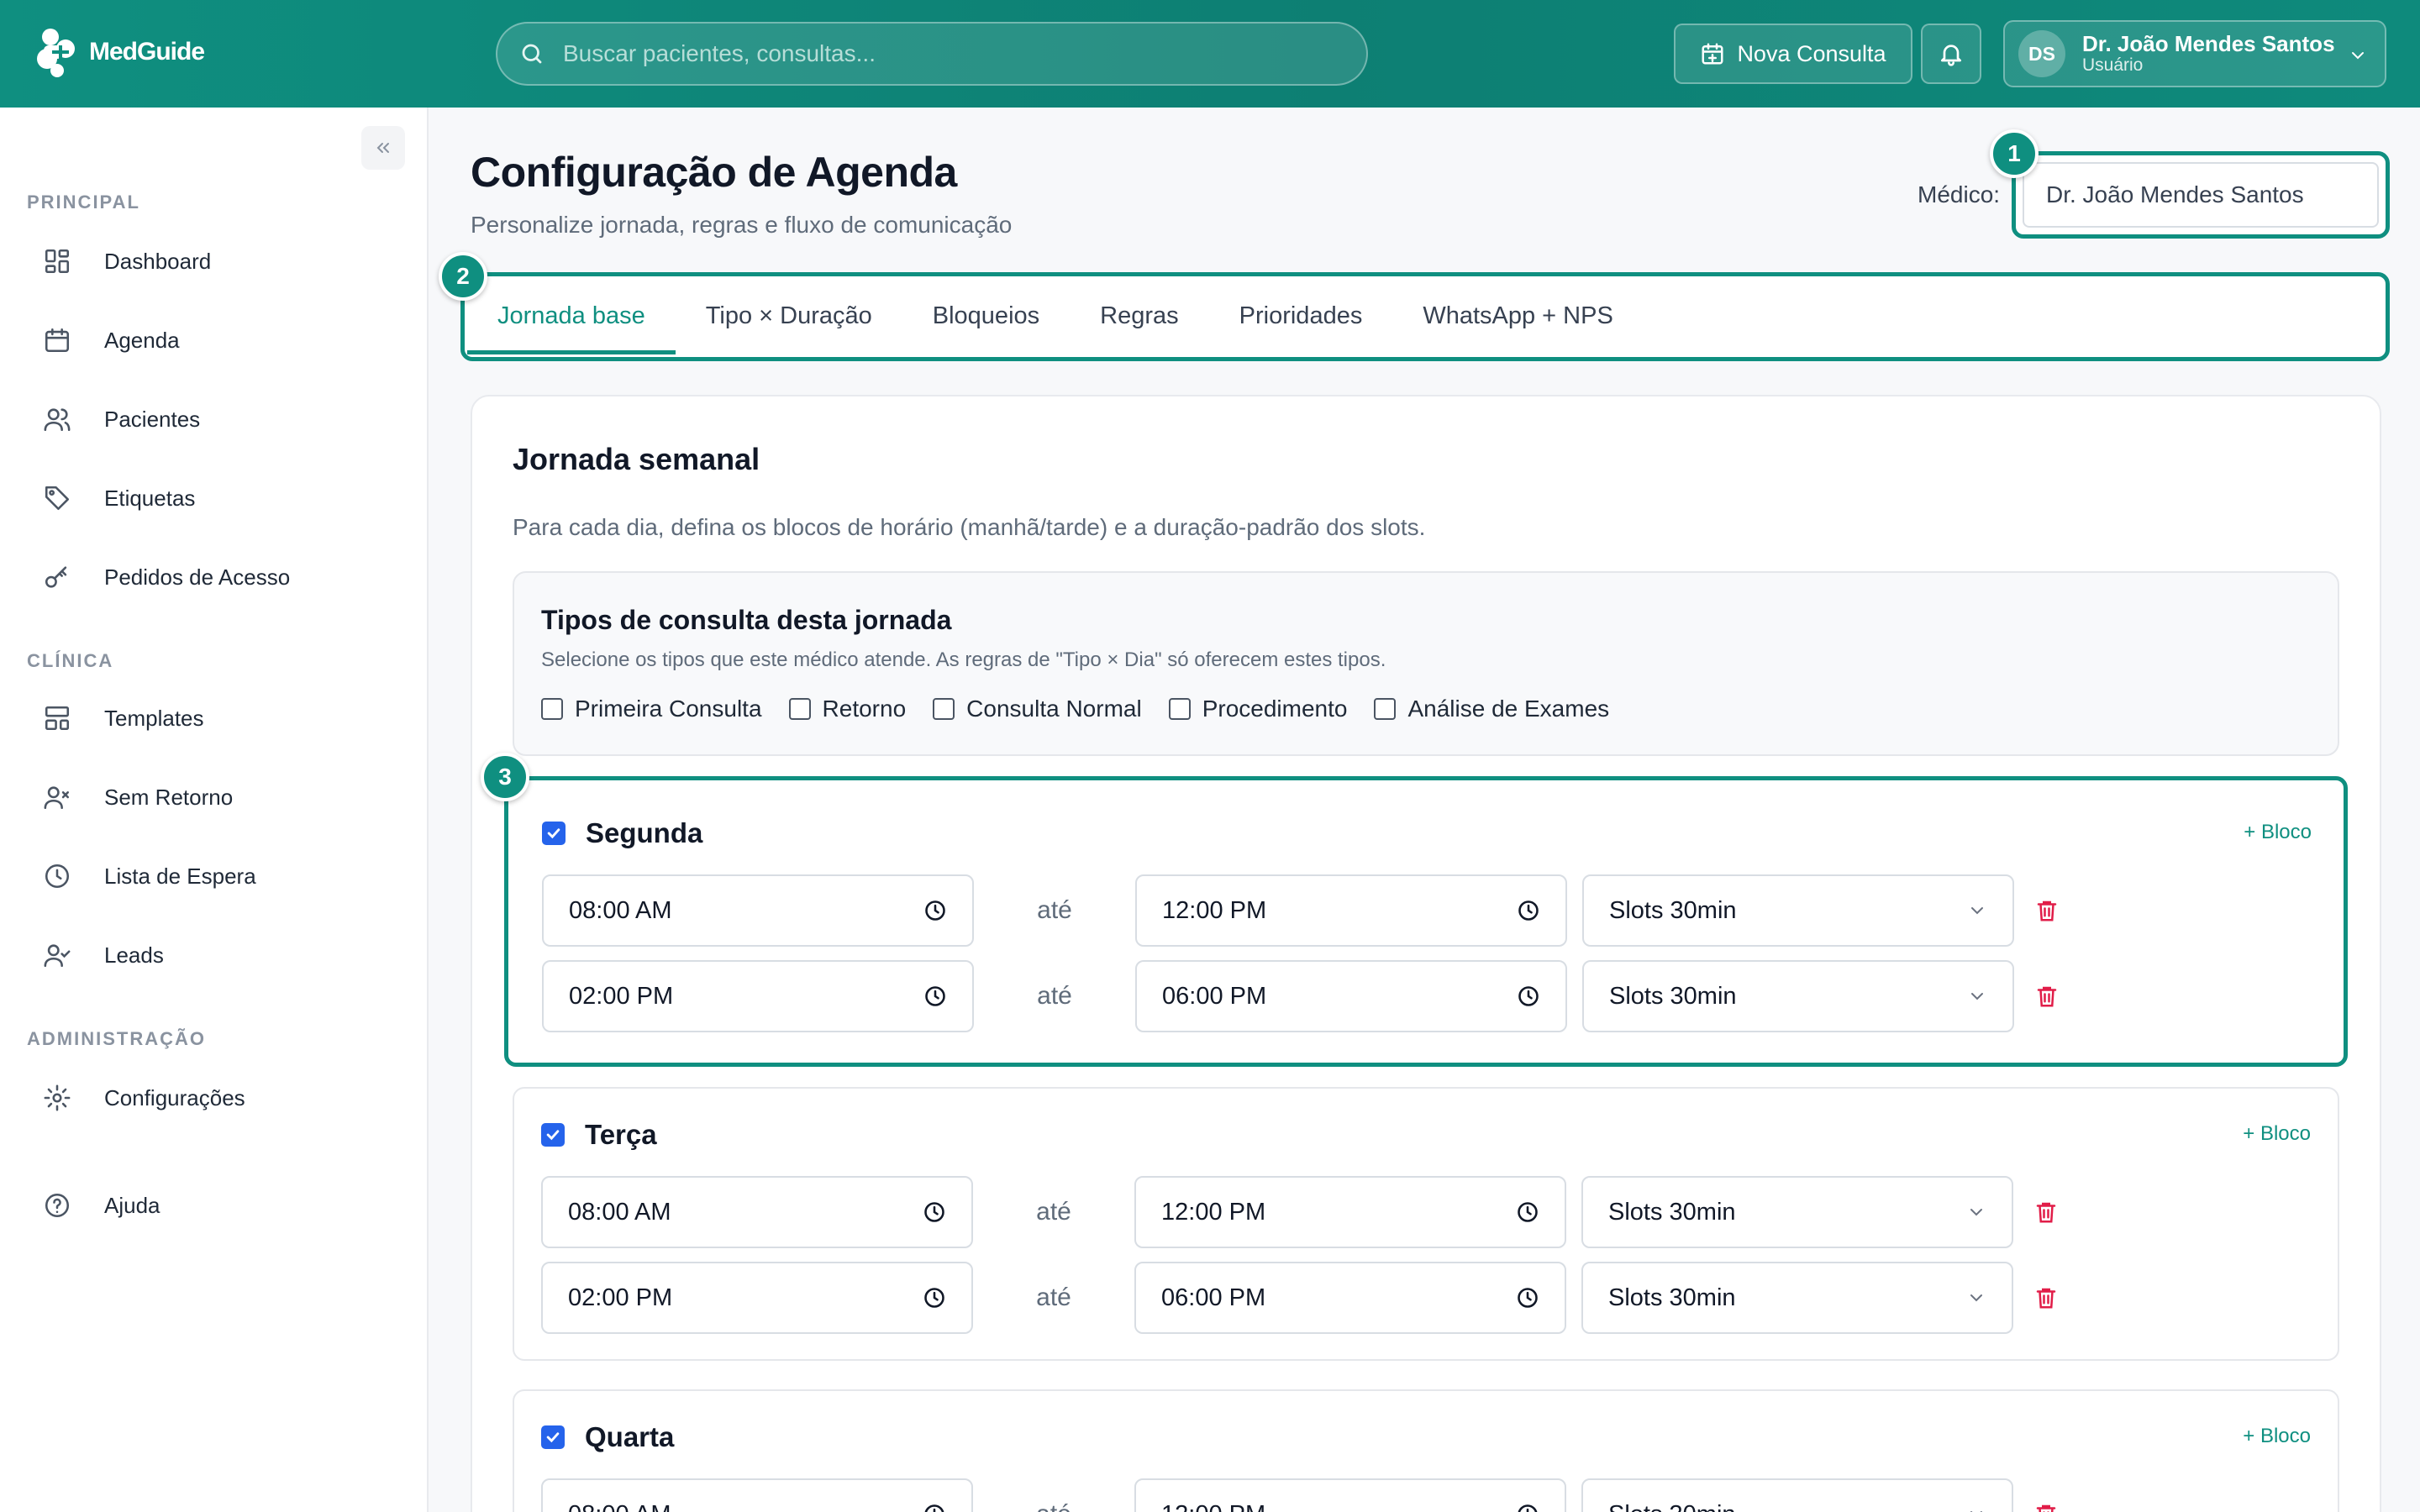  I want to click on type-checkbox-retorno: Retorno, so click(847, 709).